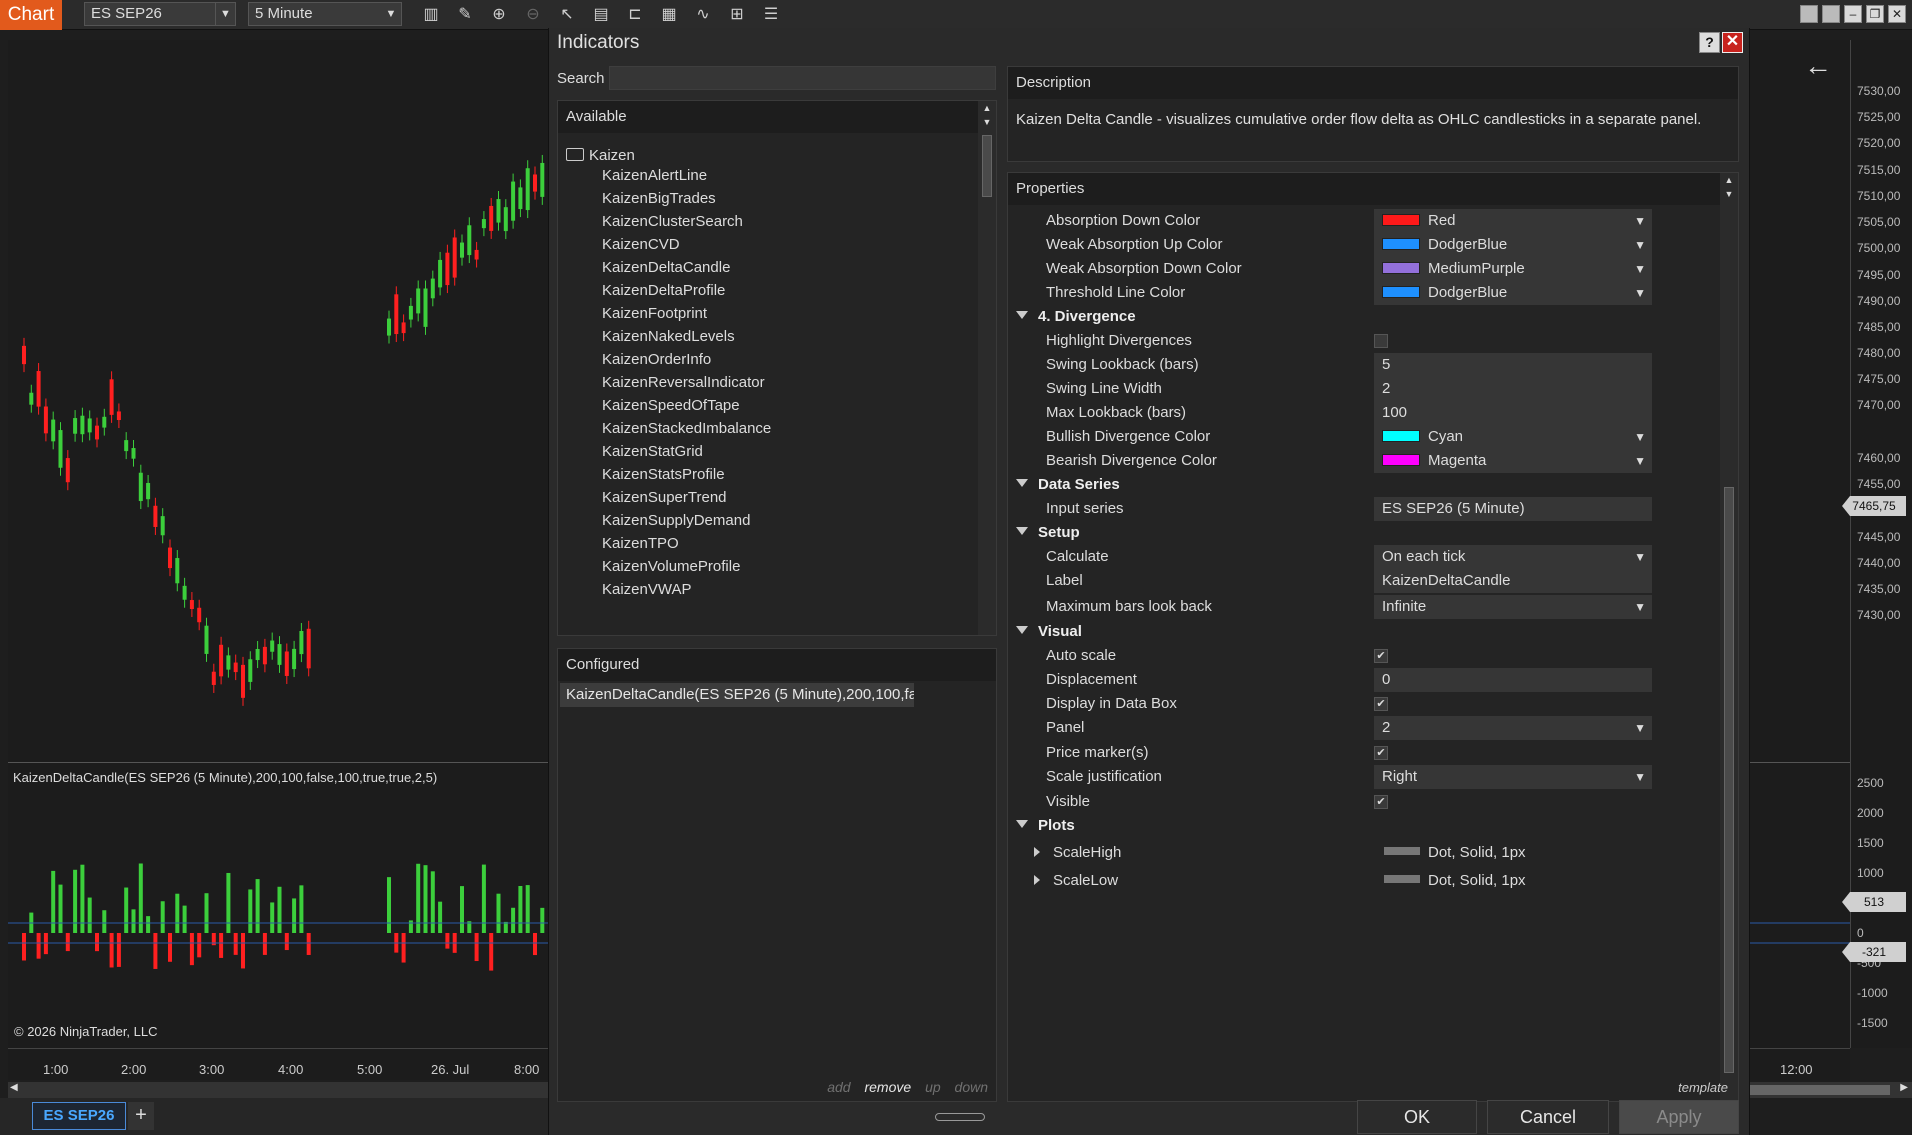 Image resolution: width=1912 pixels, height=1135 pixels. What do you see at coordinates (802, 78) in the screenshot?
I see `search-input` at bounding box center [802, 78].